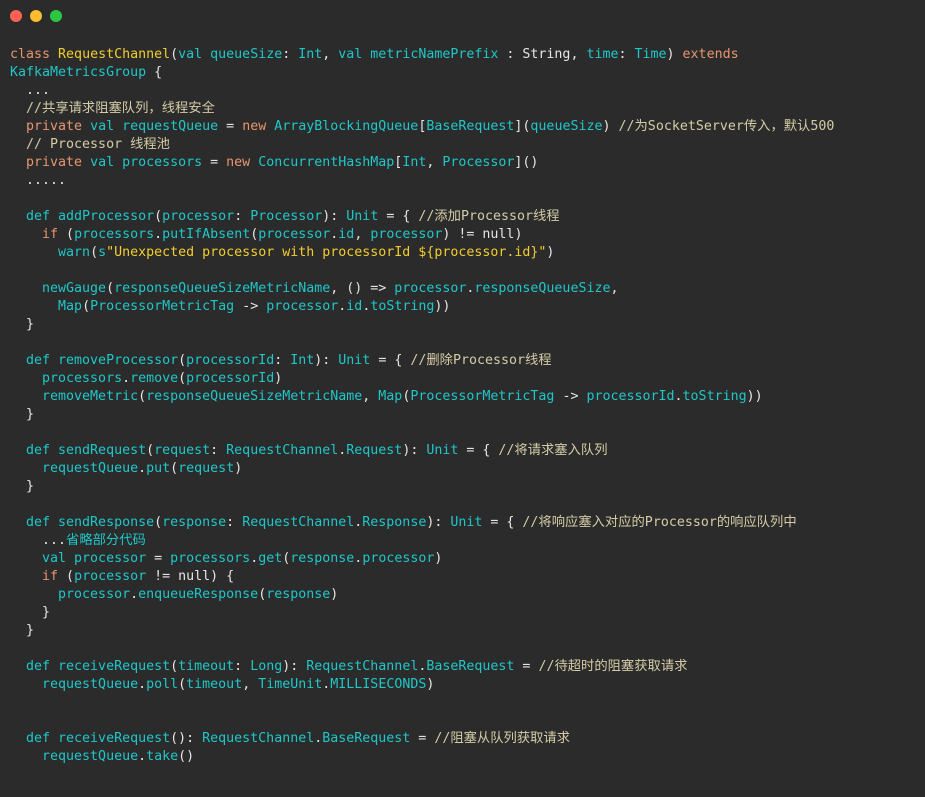  I want to click on code-token: val queueSize, so click(230, 54).